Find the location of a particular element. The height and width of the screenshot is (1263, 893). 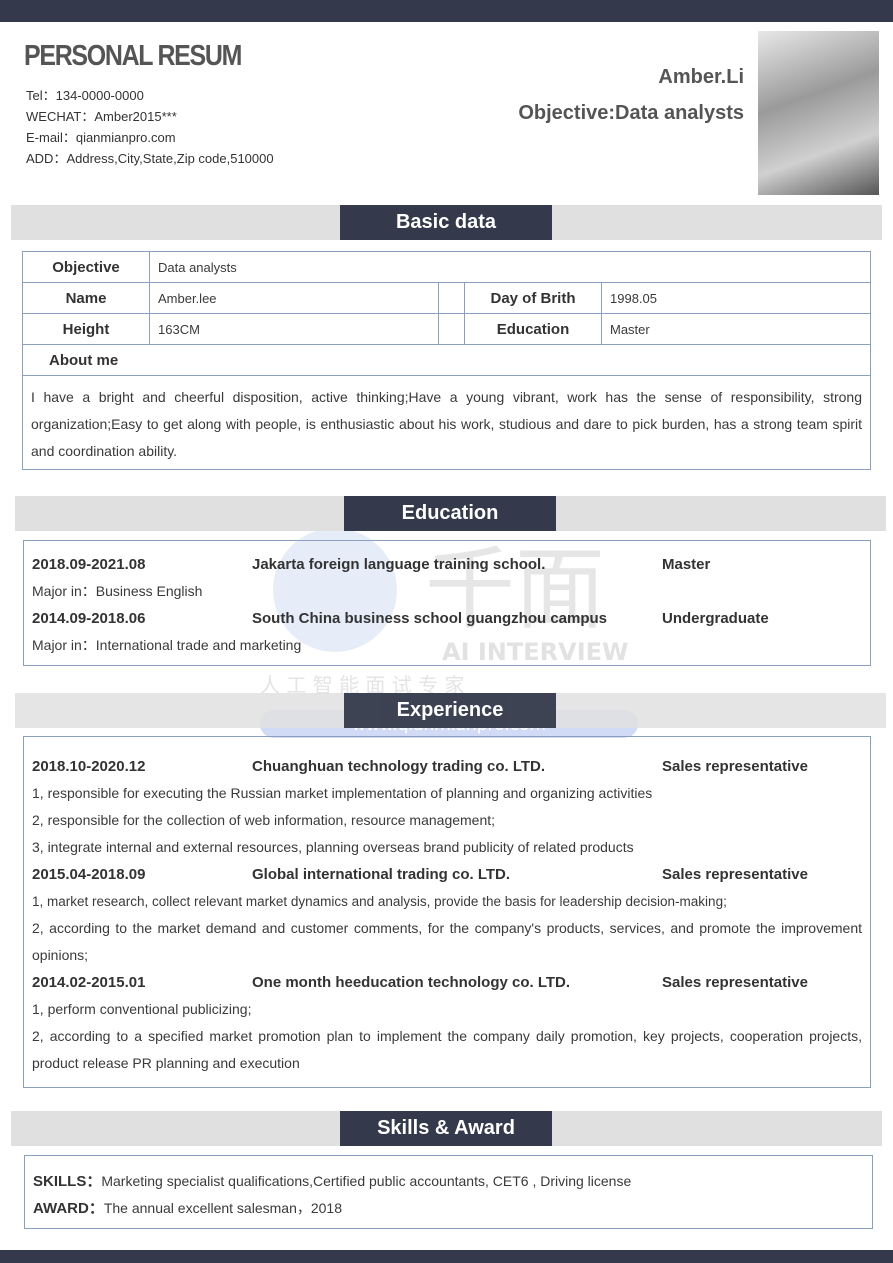

bottom-bar is located at coordinates (446, 1256).